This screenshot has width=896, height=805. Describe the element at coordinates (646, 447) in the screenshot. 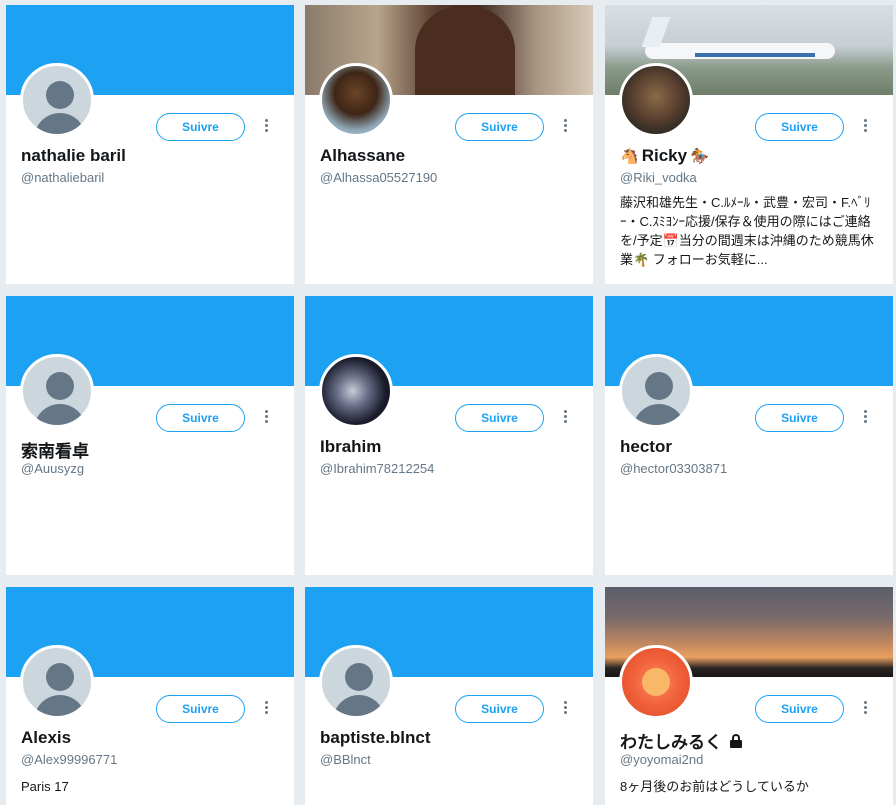

I see `display-name: hector` at that location.